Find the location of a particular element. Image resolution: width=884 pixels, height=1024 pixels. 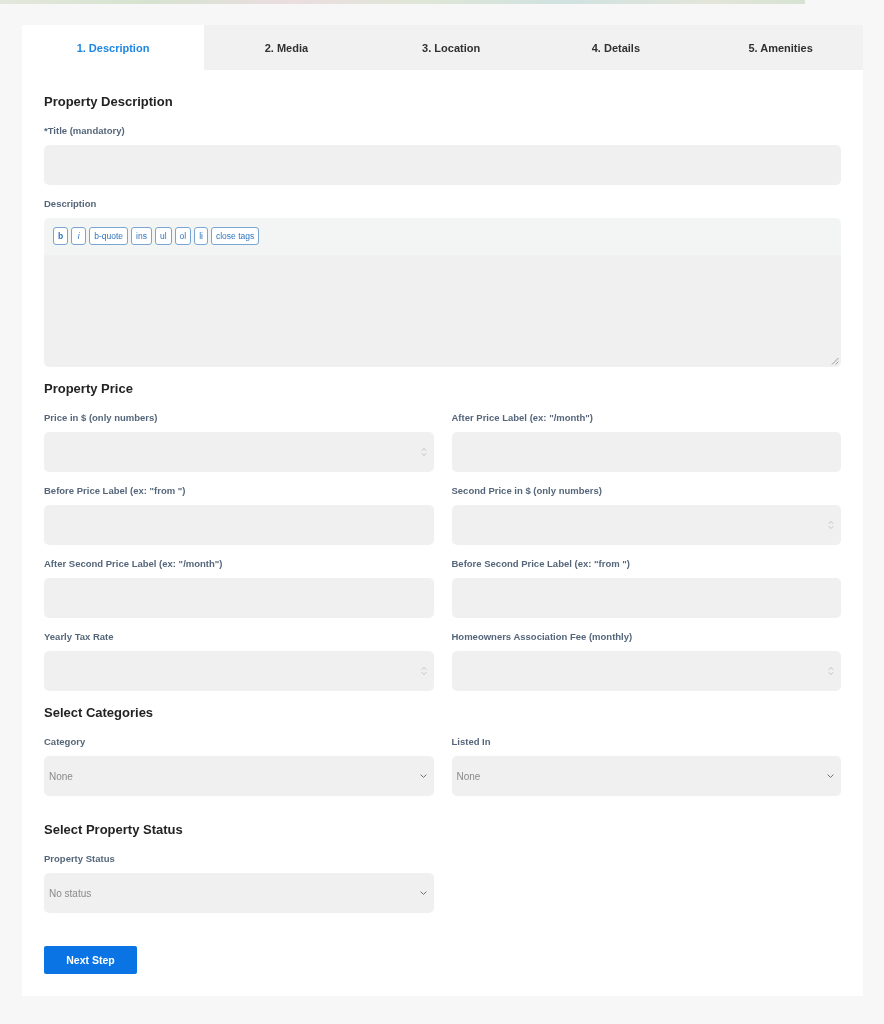

step-tab: 4. Details is located at coordinates (616, 47).